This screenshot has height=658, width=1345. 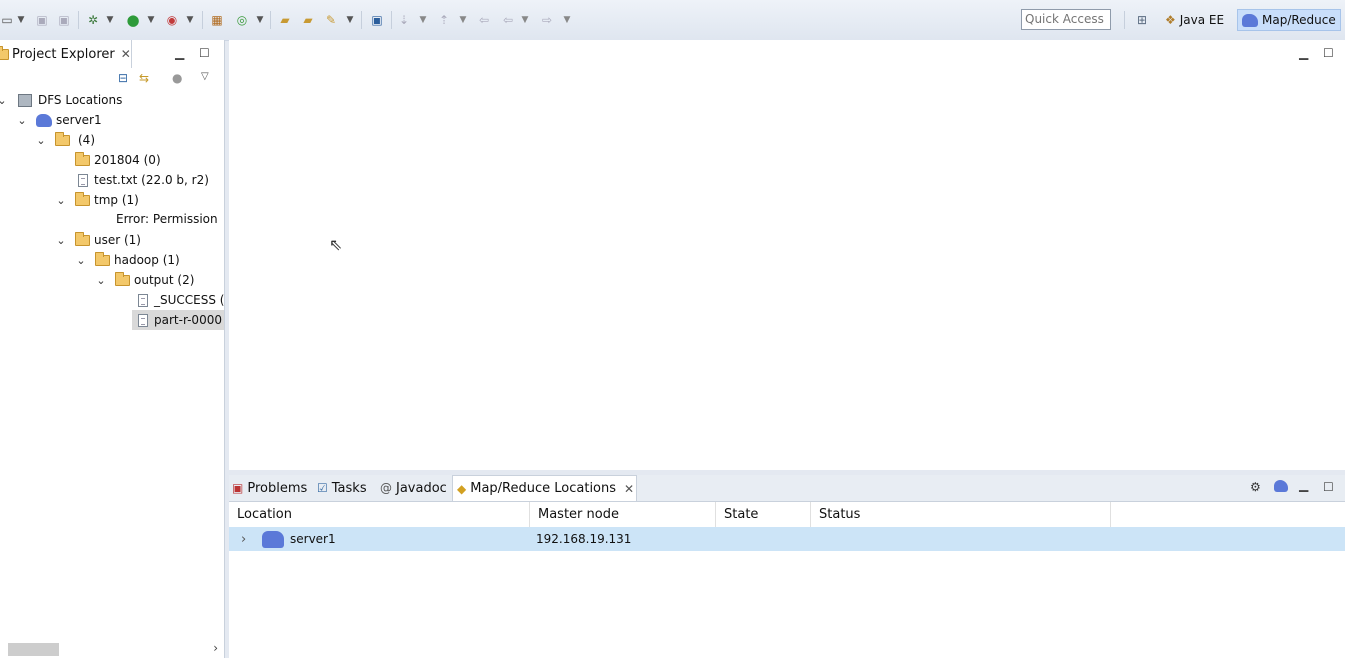 What do you see at coordinates (308, 20) in the screenshot?
I see `open-folder-icon: ▰` at bounding box center [308, 20].